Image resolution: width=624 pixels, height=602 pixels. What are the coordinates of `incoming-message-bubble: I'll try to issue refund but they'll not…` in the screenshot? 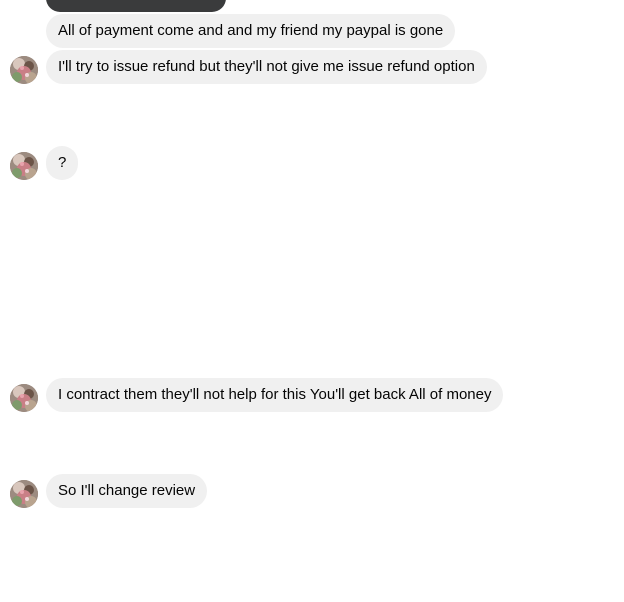 It's located at (266, 67).